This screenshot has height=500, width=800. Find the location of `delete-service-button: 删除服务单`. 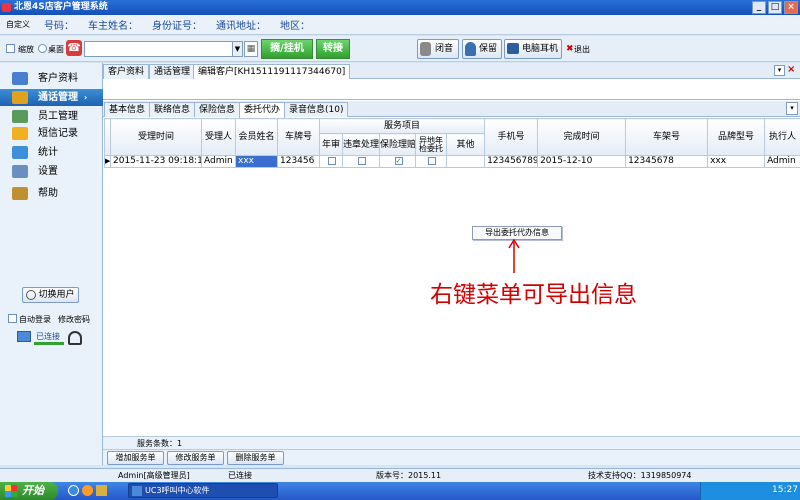

delete-service-button: 删除服务单 is located at coordinates (255, 458).